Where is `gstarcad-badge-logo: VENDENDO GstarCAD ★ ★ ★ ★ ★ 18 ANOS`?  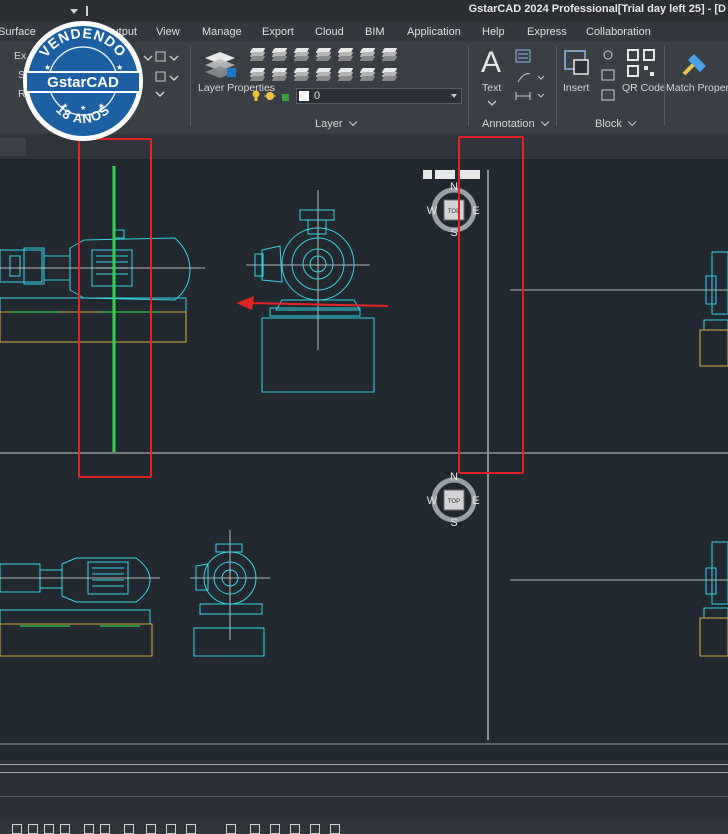
gstarcad-badge-logo: VENDENDO GstarCAD ★ ★ ★ ★ ★ 18 ANOS is located at coordinates (83, 81).